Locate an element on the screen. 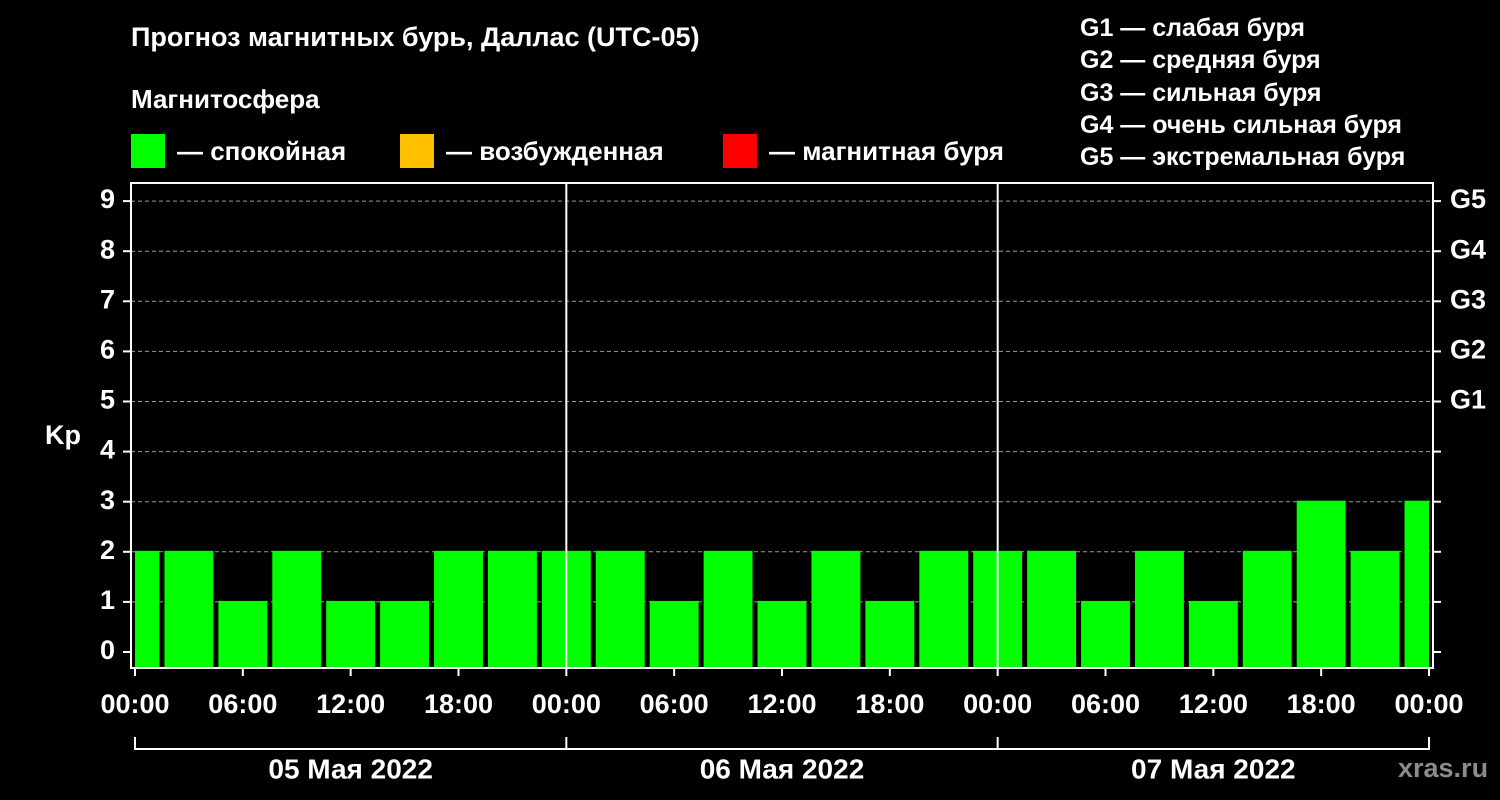 This screenshot has width=1500, height=800. y-tick-label-3: 3 is located at coordinates (107, 500).